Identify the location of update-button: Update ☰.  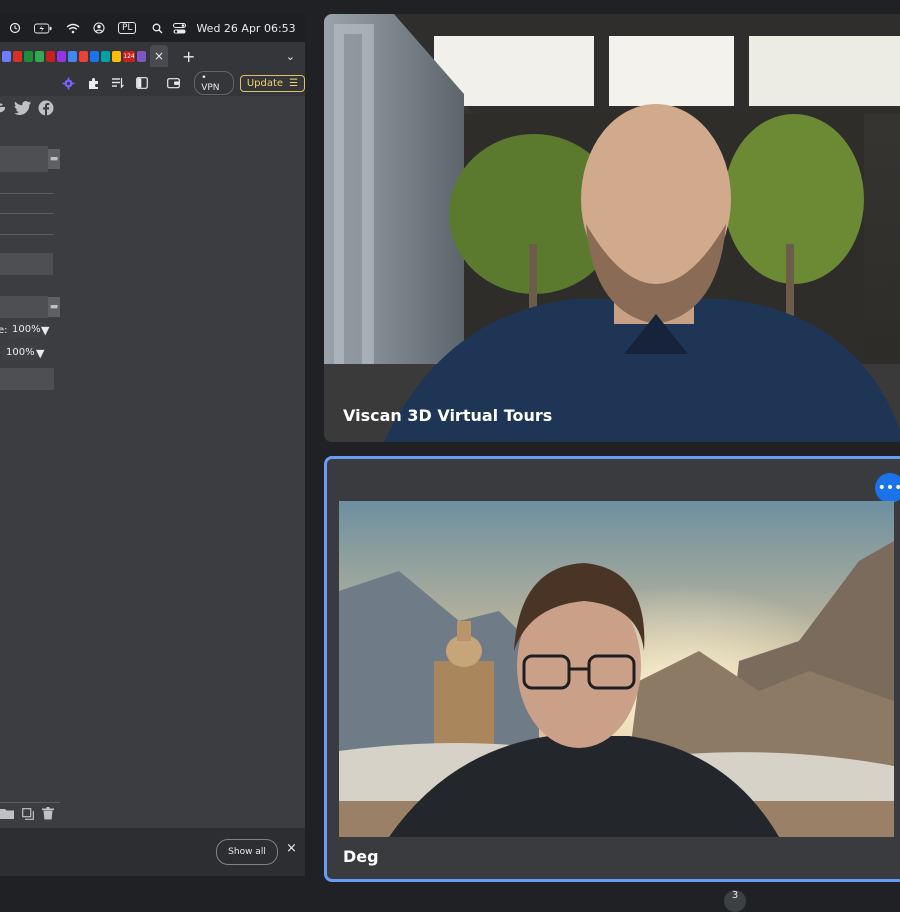
(272, 83).